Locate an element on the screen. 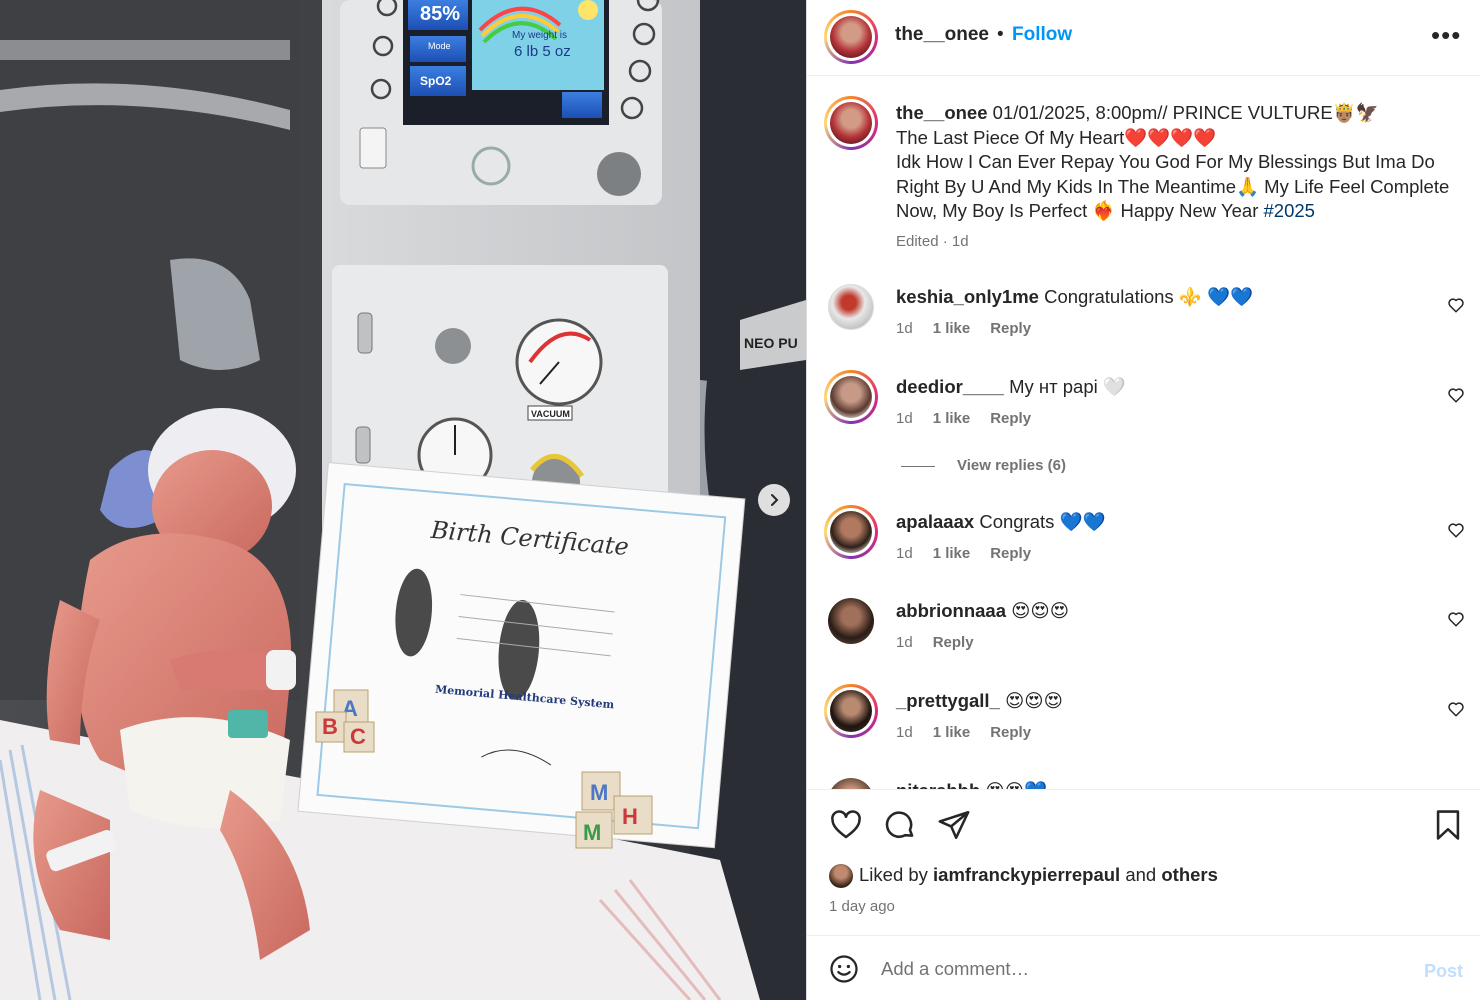  liked-by-and: and is located at coordinates (1141, 874).